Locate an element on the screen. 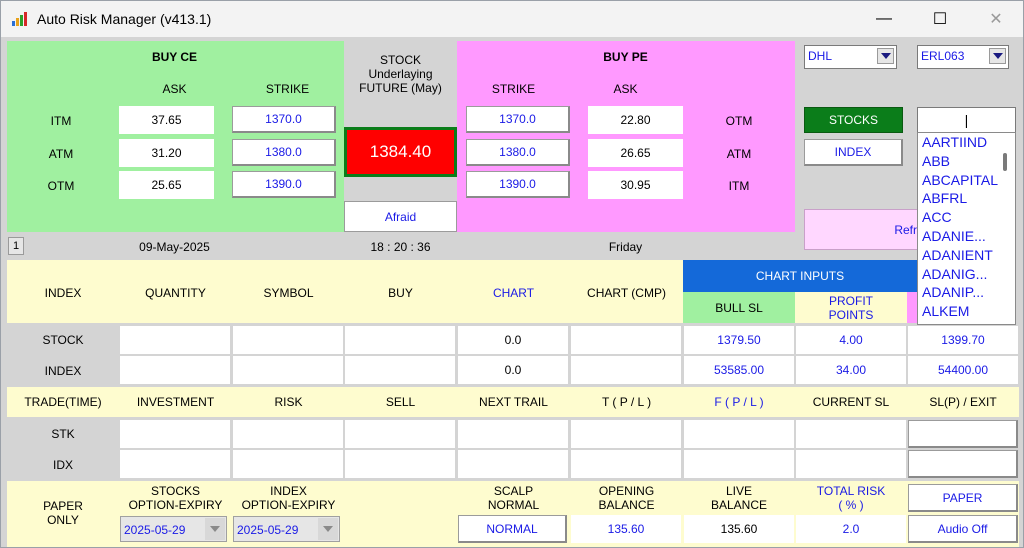 This screenshot has width=1024, height=548. paper-only-line2: ONLY is located at coordinates (63, 520).